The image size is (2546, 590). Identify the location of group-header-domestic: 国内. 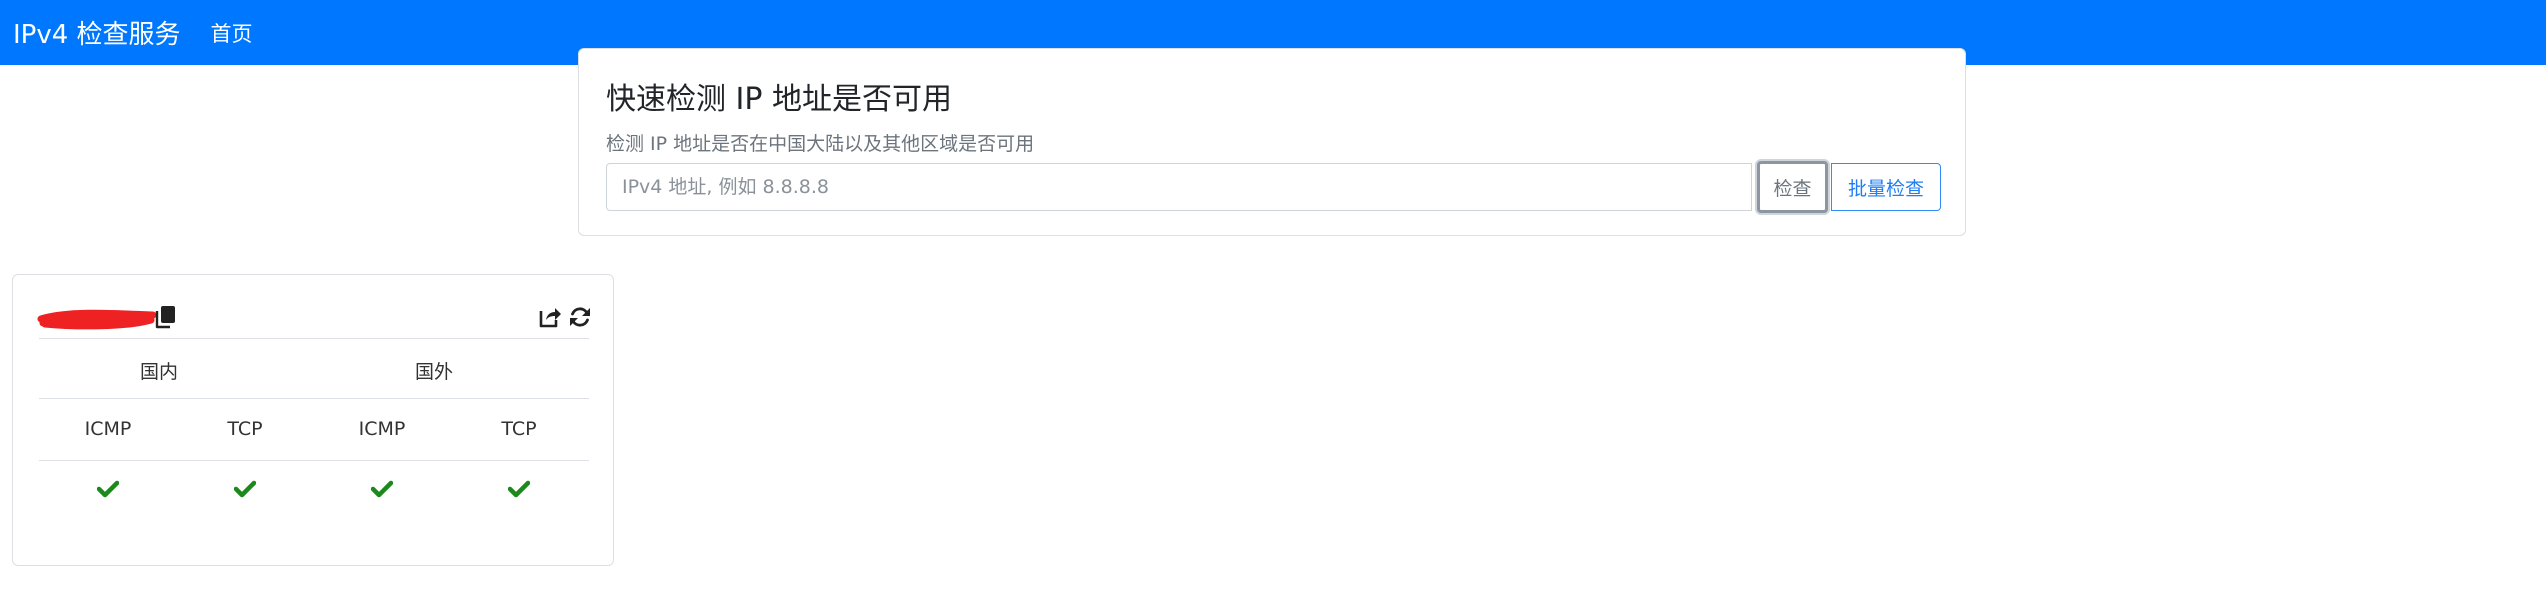
(158, 372).